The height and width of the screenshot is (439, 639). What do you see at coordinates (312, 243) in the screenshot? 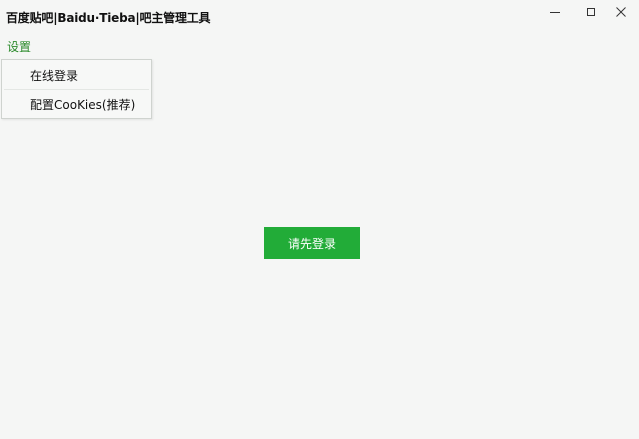
I see `login-button: 请先登录` at bounding box center [312, 243].